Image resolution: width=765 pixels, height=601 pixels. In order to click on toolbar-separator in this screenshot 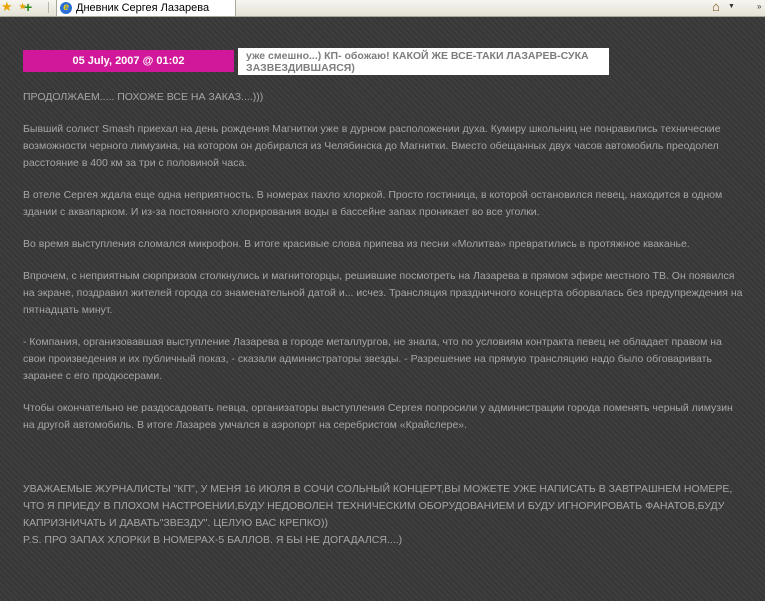, I will do `click(48, 7)`.